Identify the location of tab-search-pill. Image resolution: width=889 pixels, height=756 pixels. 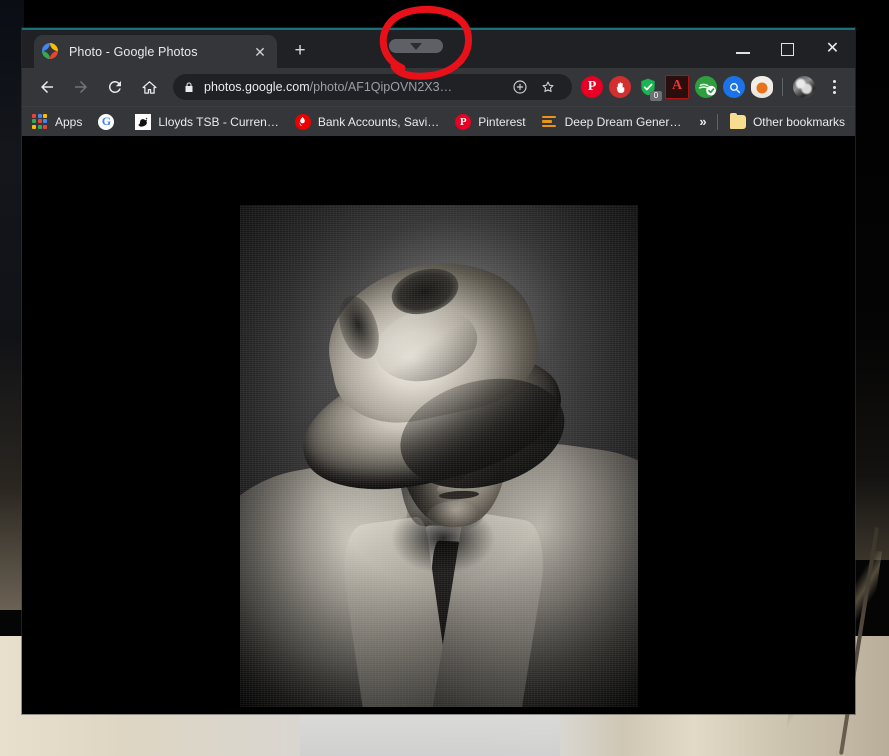
(416, 46).